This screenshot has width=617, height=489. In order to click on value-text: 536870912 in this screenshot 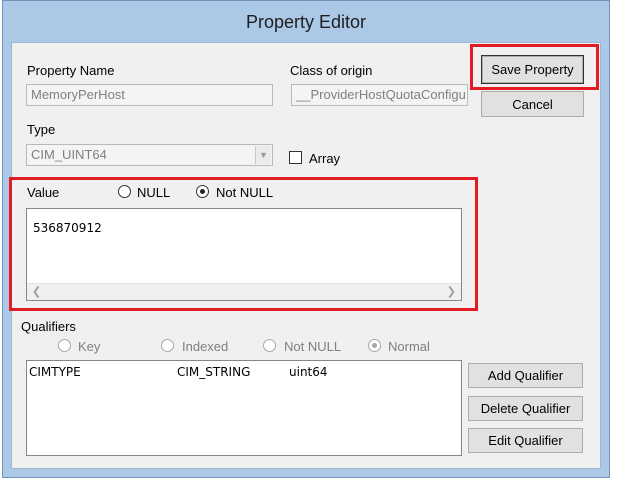, I will do `click(67, 228)`.